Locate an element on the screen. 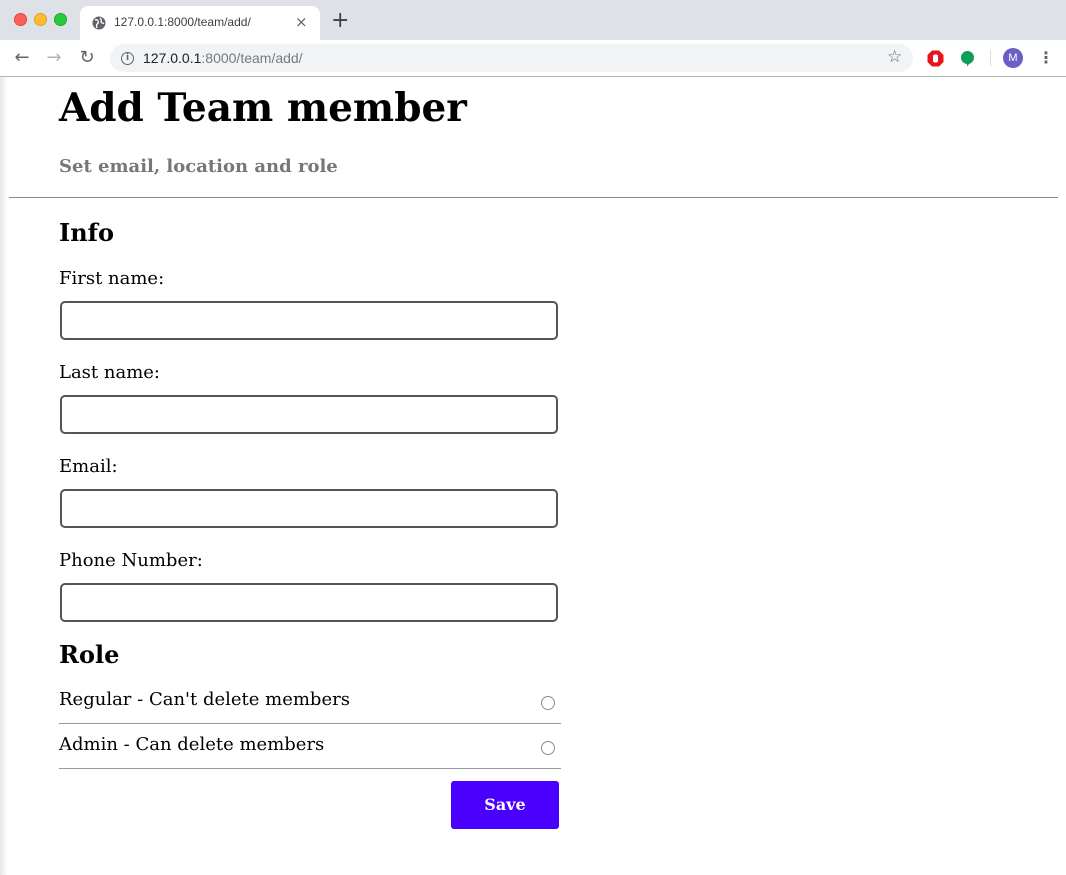 The width and height of the screenshot is (1066, 875). info-section-title: Info is located at coordinates (87, 232).